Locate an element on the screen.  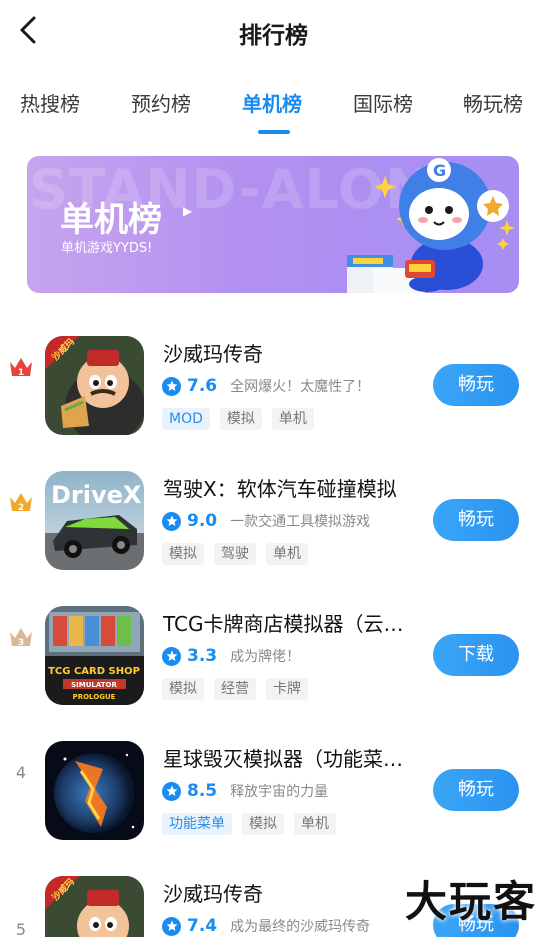
tab-standalone: 单机榜 is located at coordinates (272, 102).